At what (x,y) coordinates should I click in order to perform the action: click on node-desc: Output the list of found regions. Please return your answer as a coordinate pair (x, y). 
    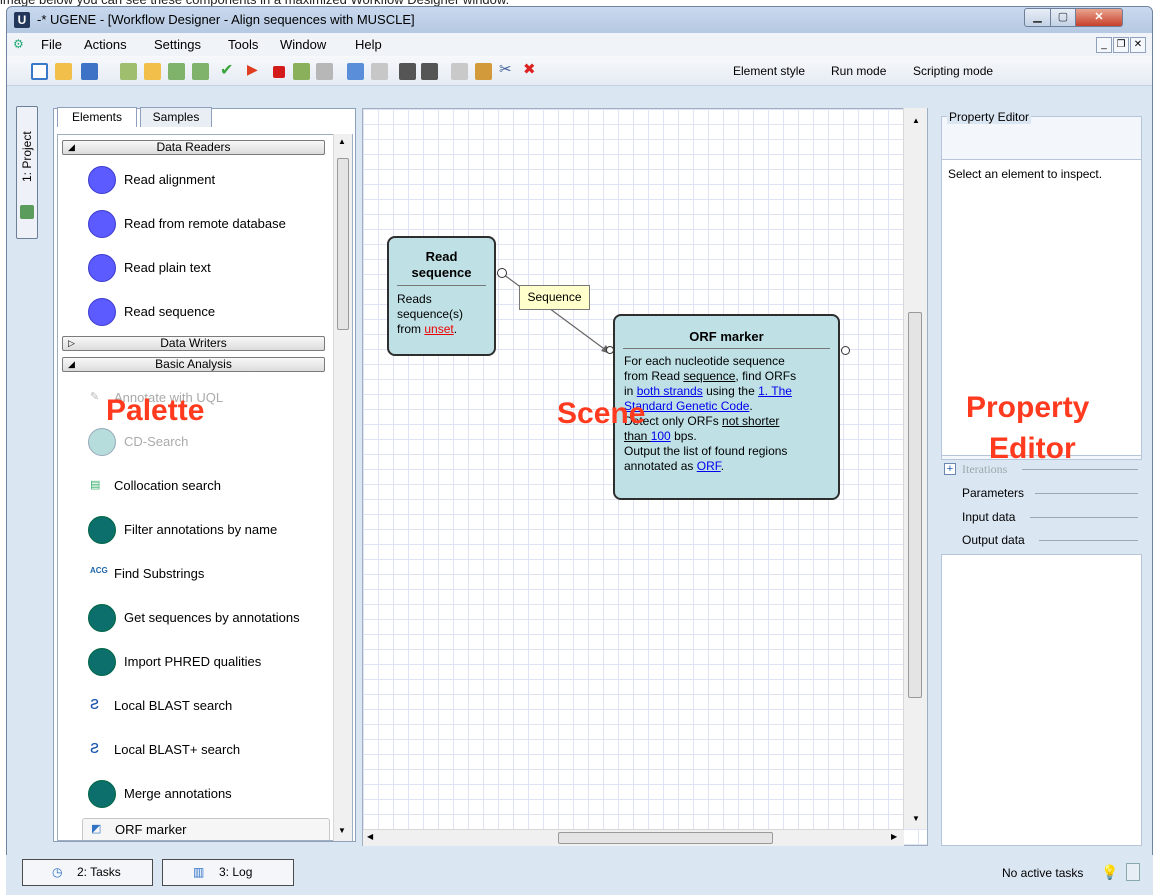
    Looking at the image, I should click on (706, 451).